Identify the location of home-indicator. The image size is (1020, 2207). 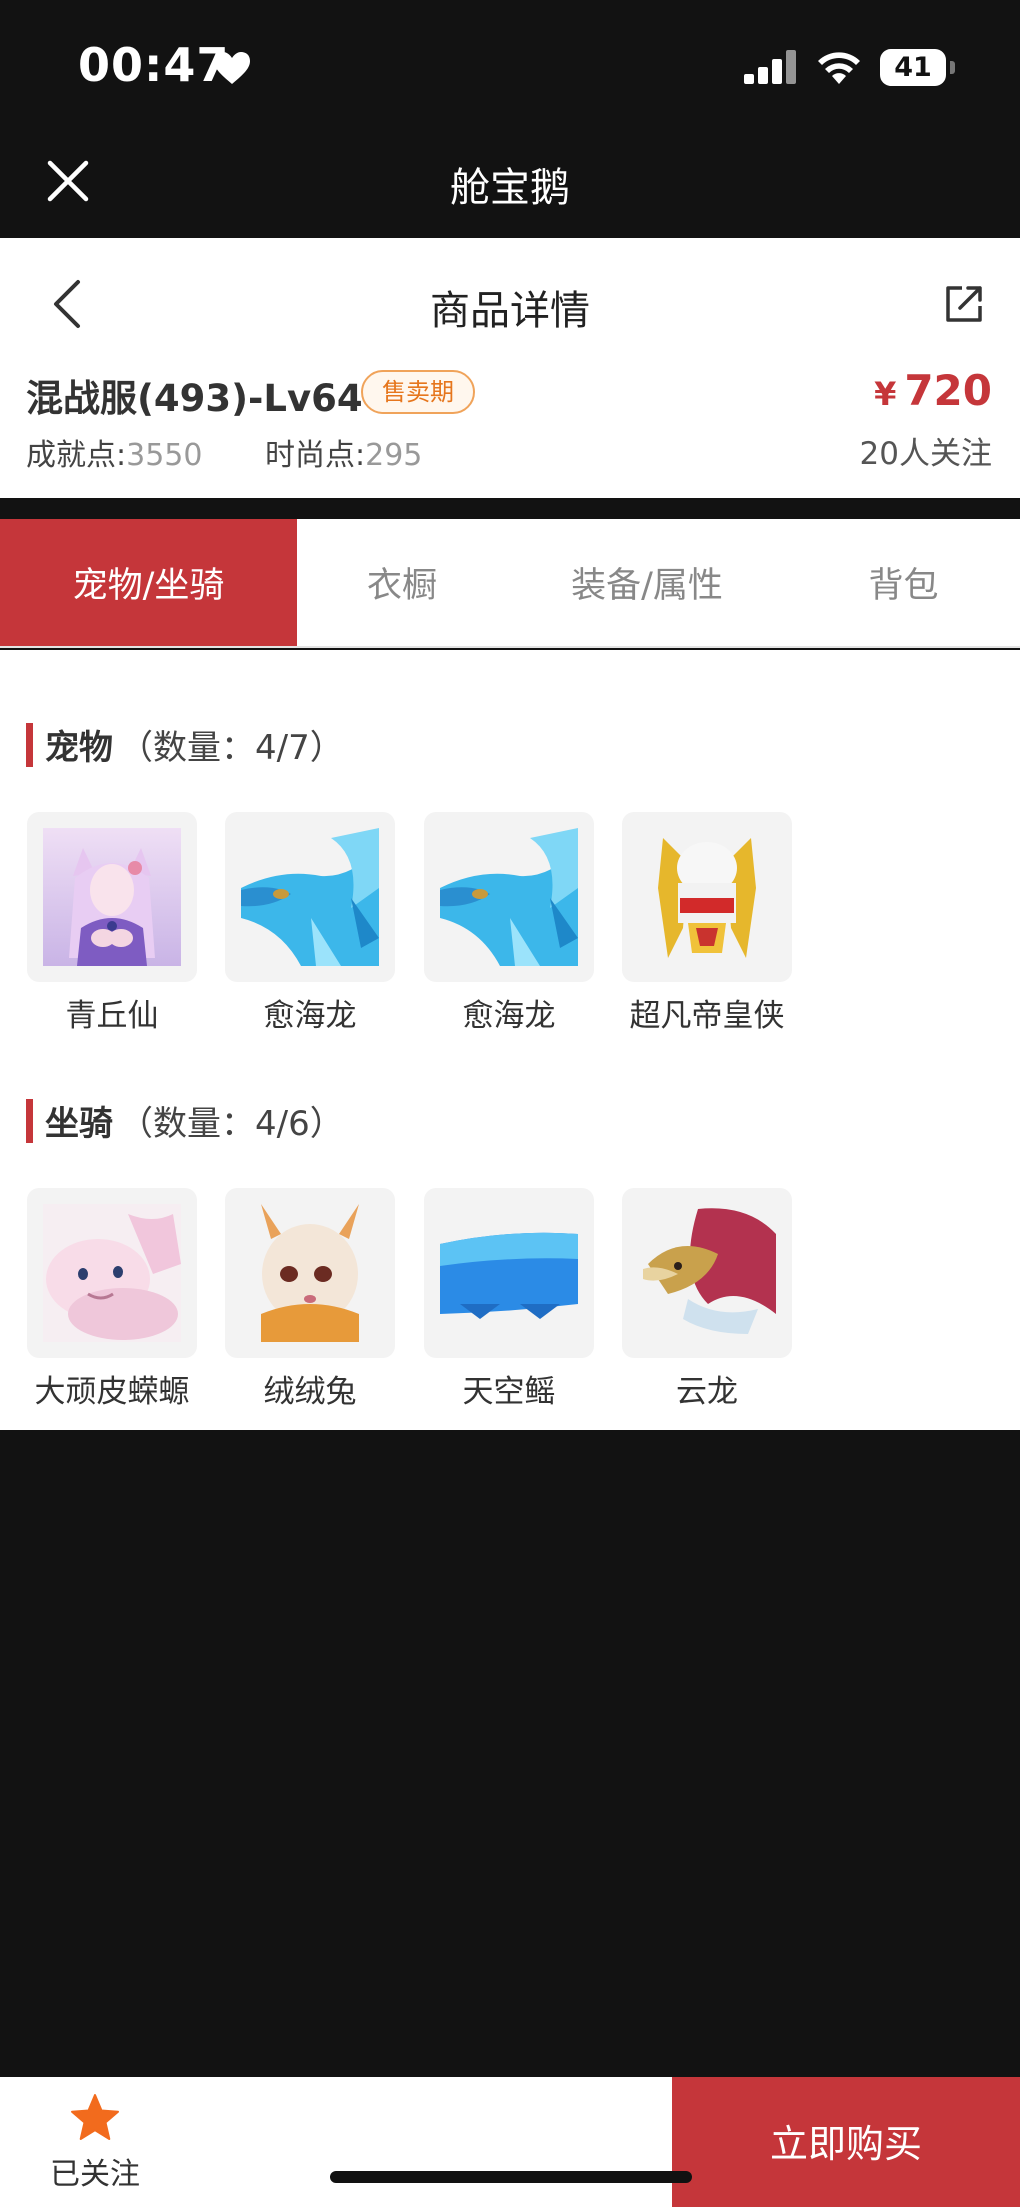
(511, 2177).